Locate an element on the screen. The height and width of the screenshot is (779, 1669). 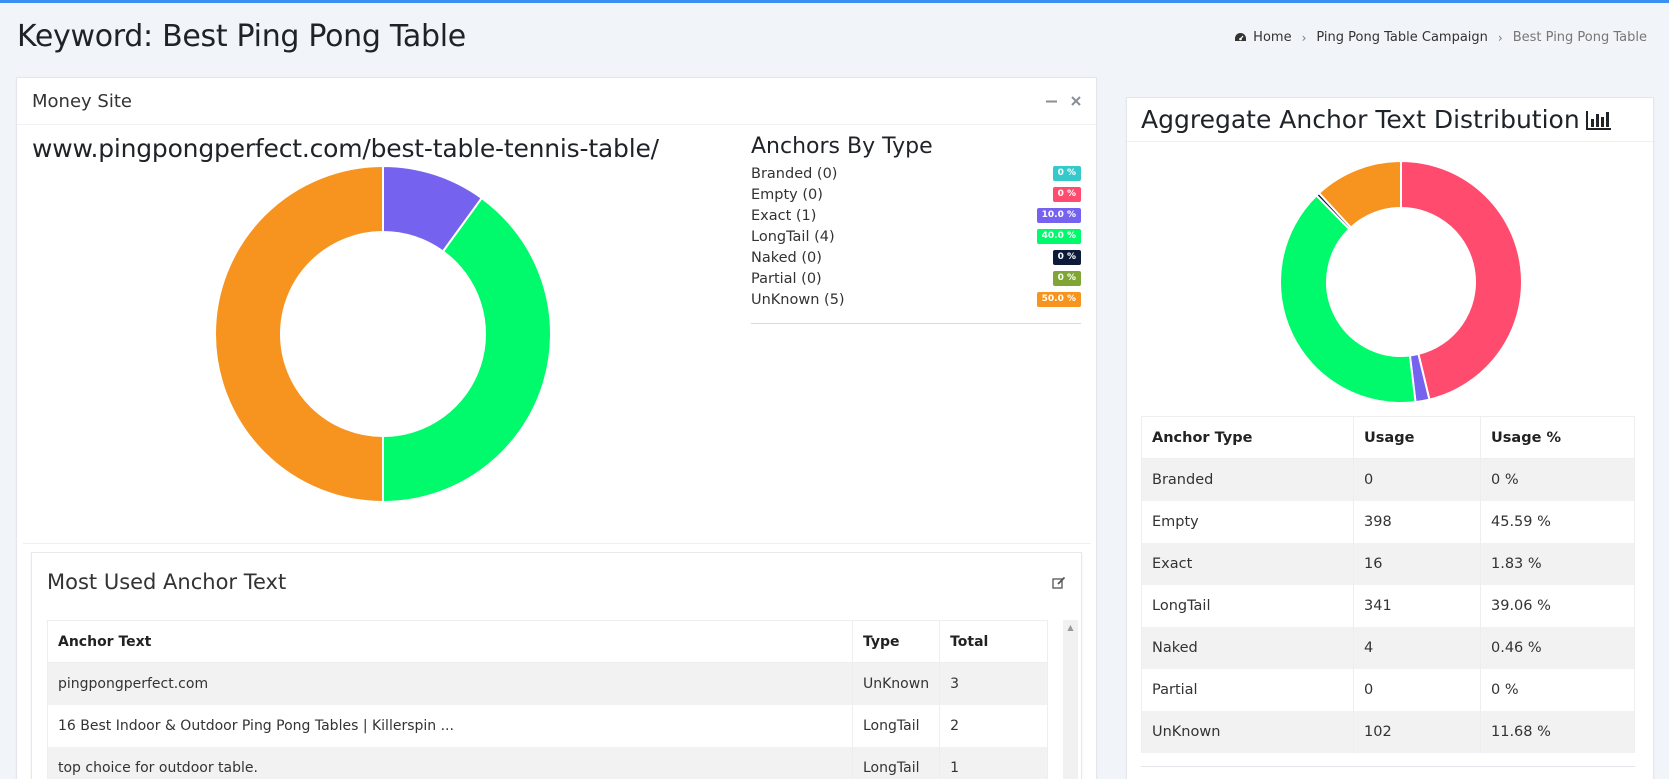
table-row: Empty 398 45.59 % is located at coordinates (1388, 521).